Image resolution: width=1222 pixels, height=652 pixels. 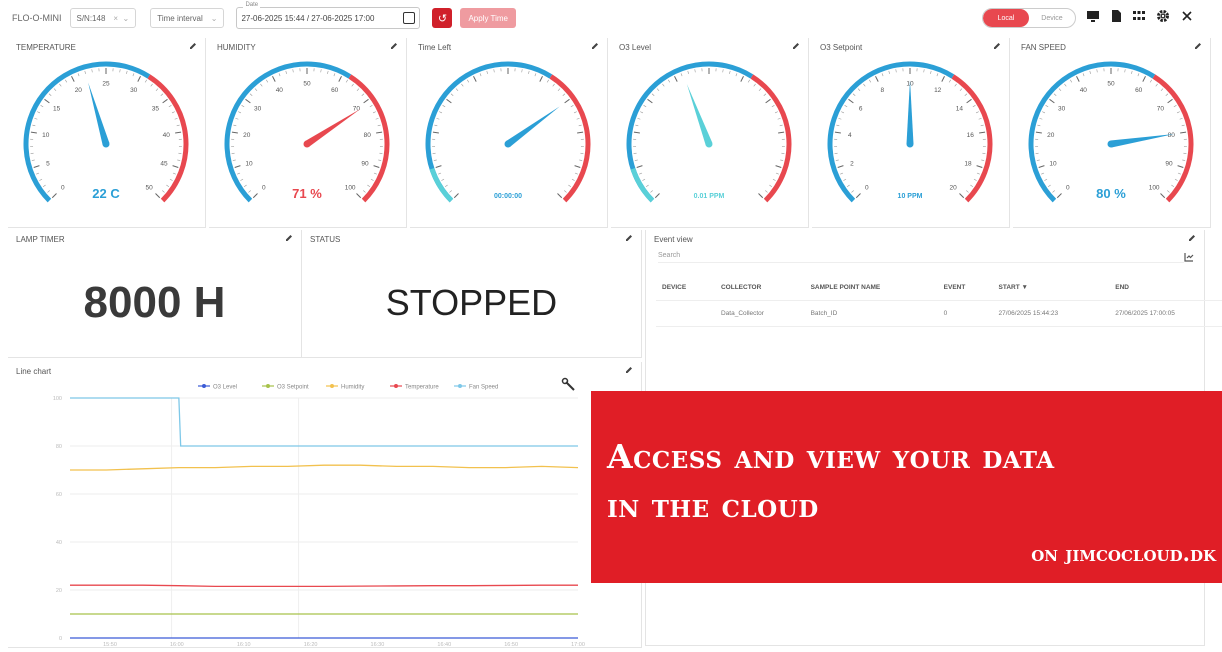 What do you see at coordinates (187, 18) in the screenshot?
I see `time-interval-select: Time interval ⌄` at bounding box center [187, 18].